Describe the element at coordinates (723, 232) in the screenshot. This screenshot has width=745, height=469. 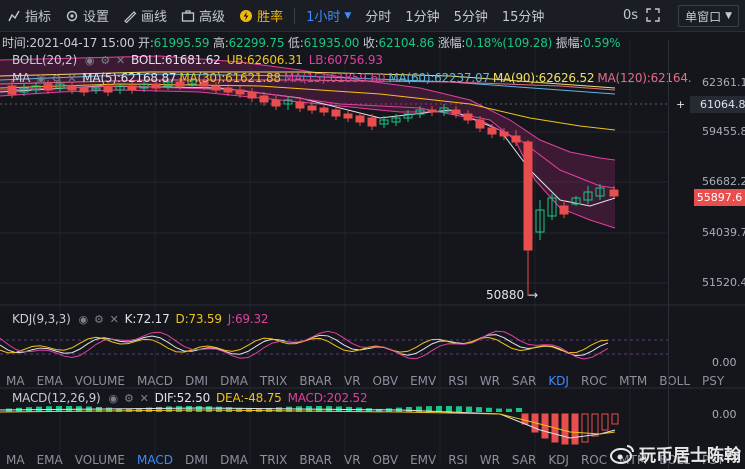
I see `price-axis-label: 54039.7` at that location.